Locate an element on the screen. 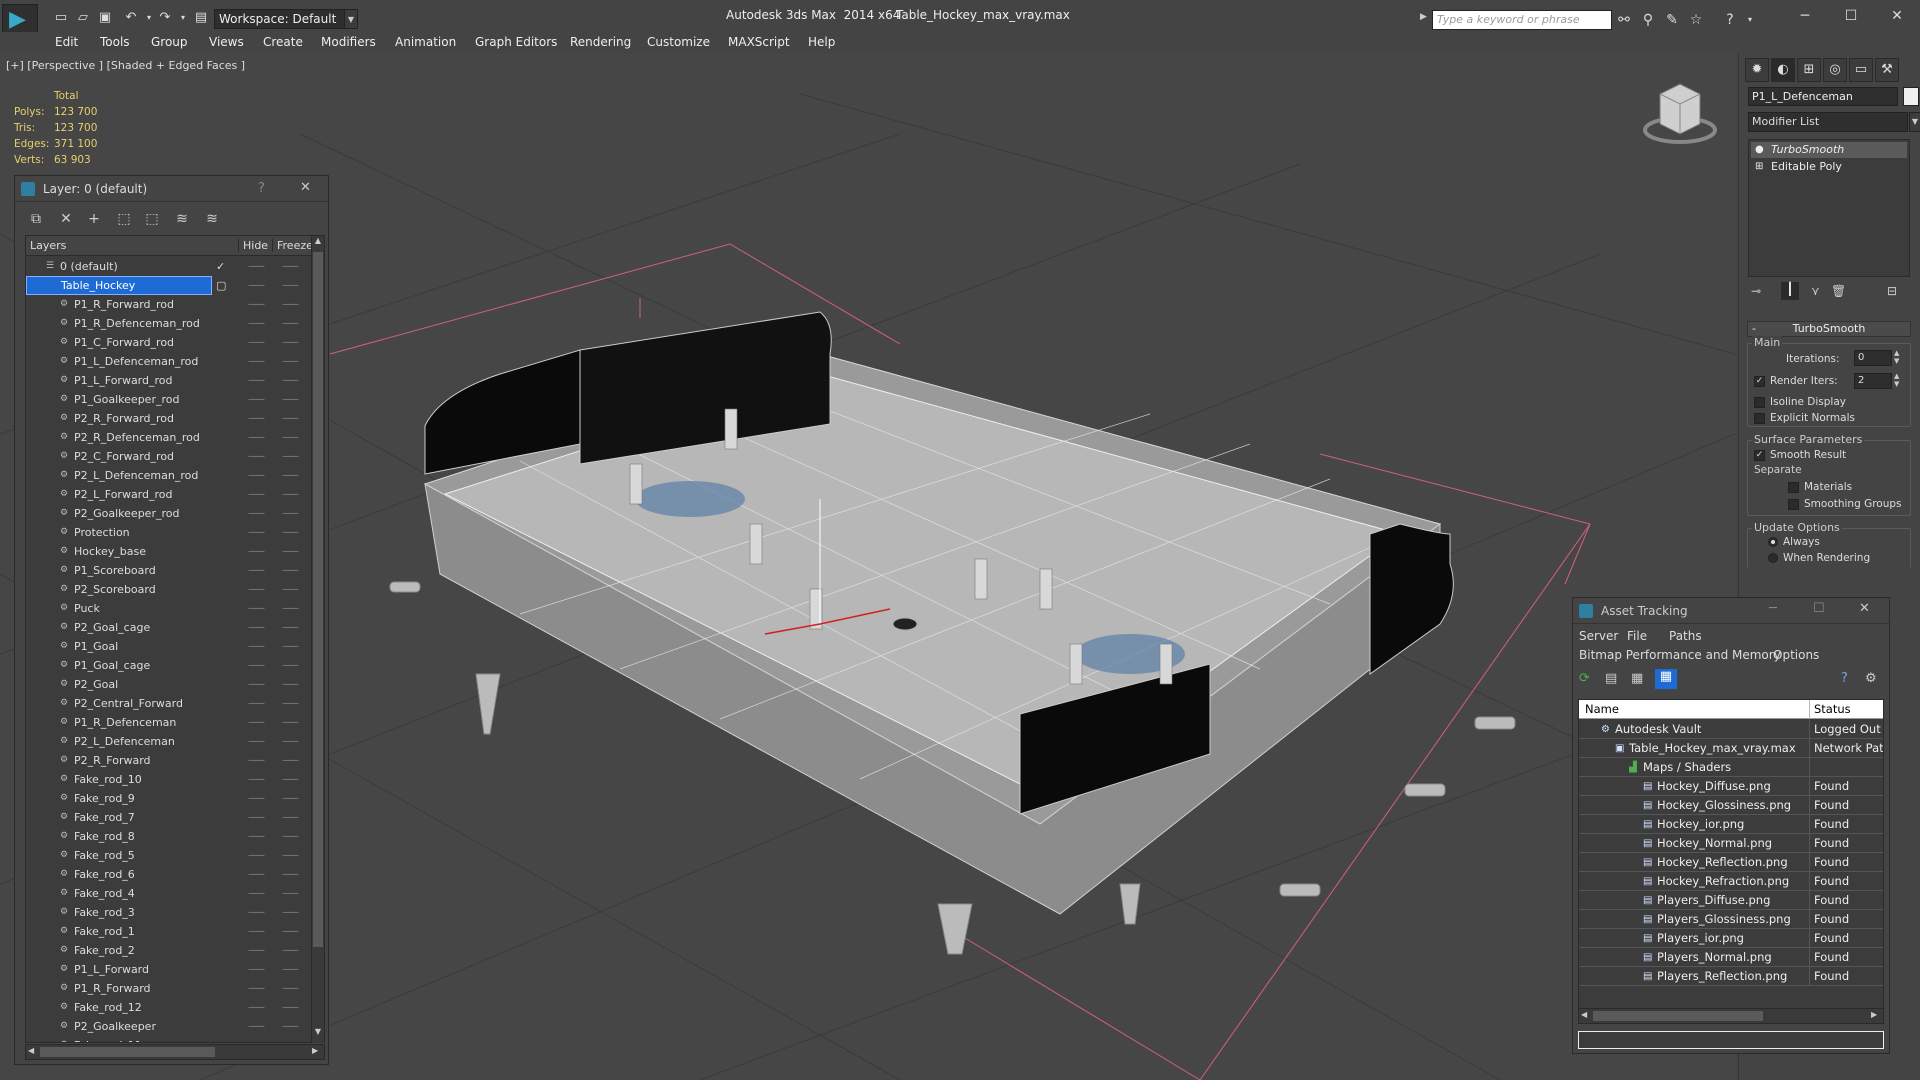 Image resolution: width=1920 pixels, height=1080 pixels. scroll-up-icon: ▲ is located at coordinates (318, 243).